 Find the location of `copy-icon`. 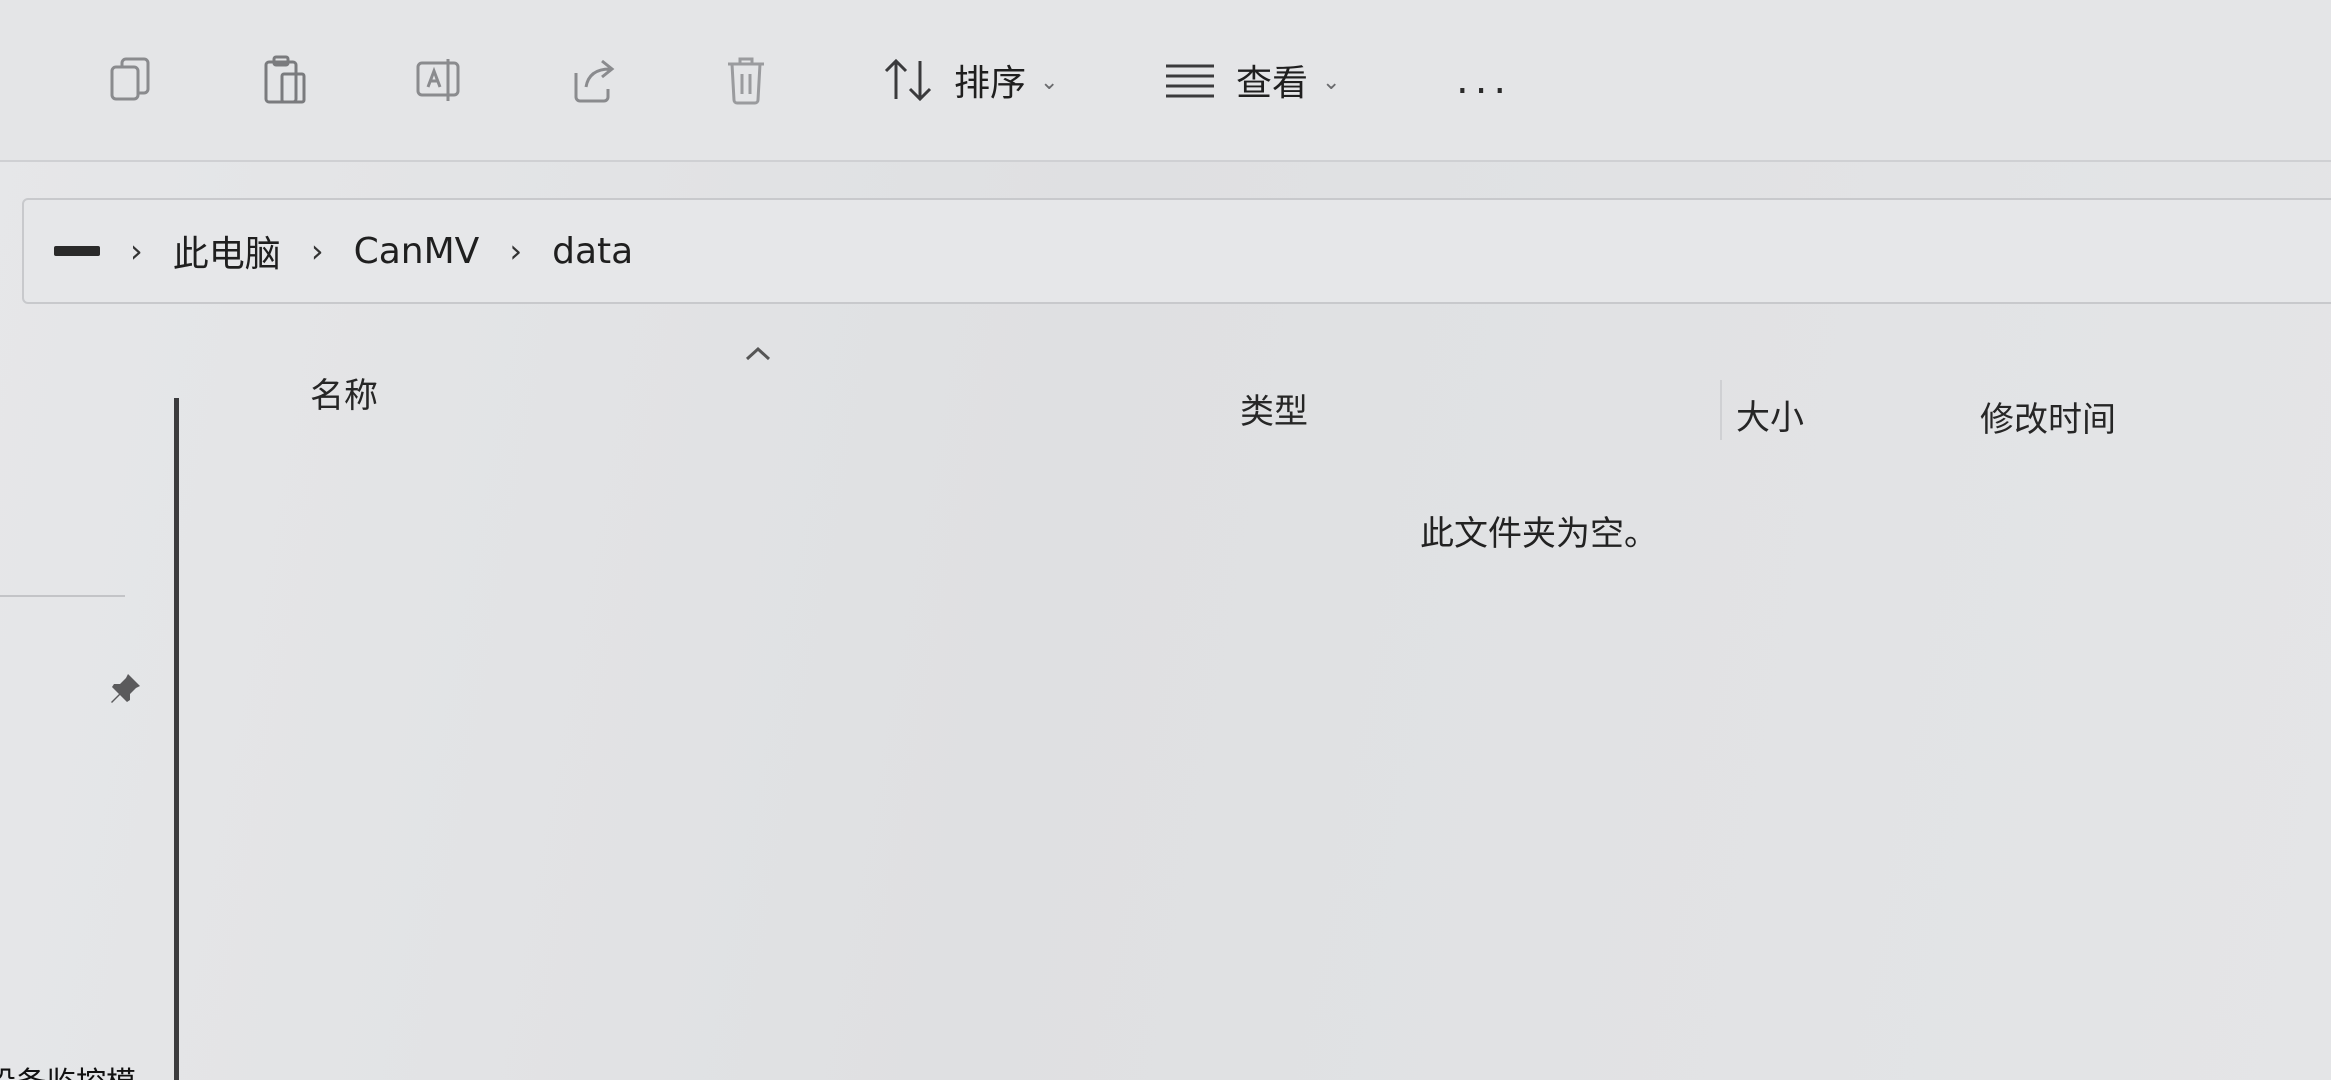

copy-icon is located at coordinates (130, 79).